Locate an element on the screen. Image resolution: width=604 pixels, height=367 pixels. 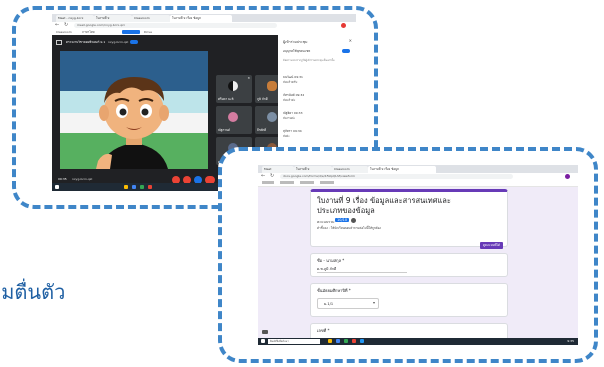
chevron-down-icon: ▾ is located at coordinates (373, 302).